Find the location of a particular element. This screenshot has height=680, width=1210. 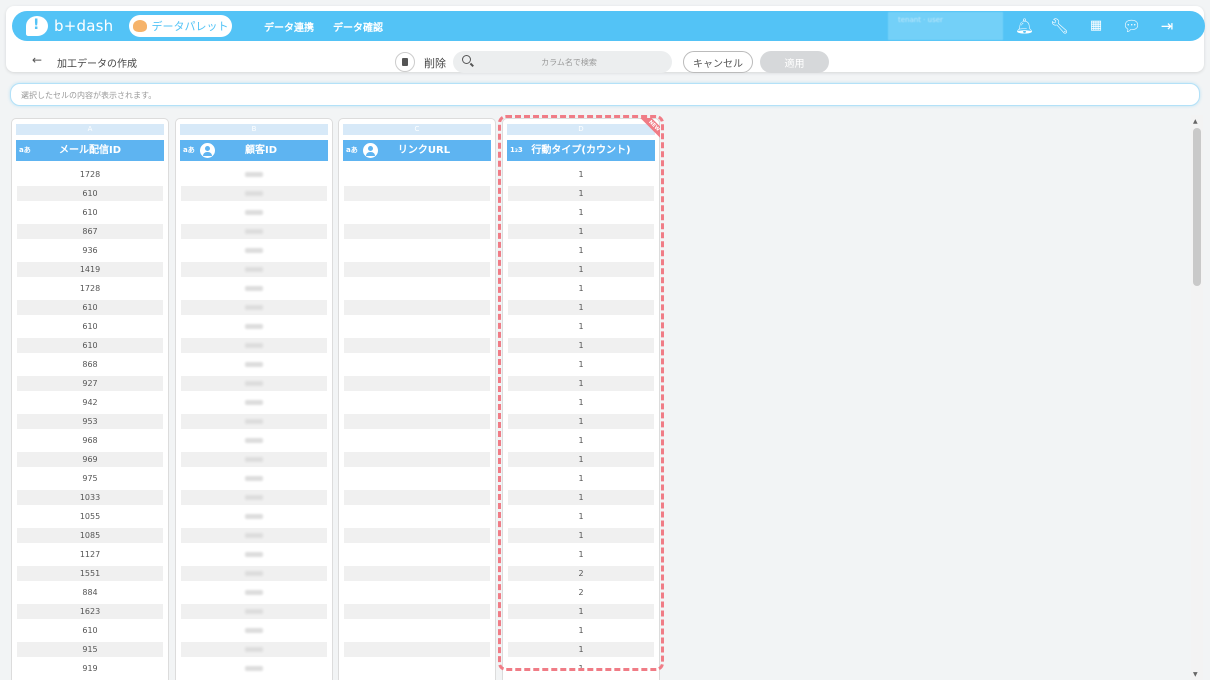

column-header: 1₂3 行動タイプ(カウント) is located at coordinates (581, 150).